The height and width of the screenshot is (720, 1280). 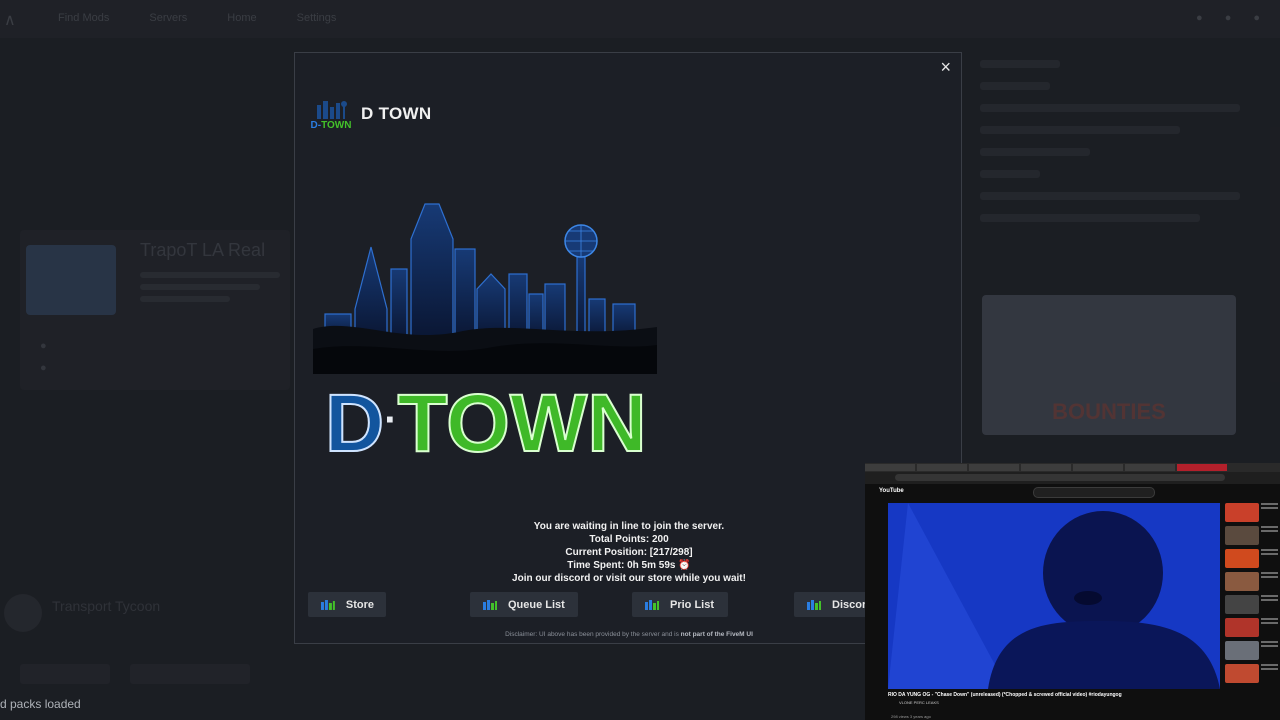 I want to click on video-player, so click(x=1054, y=596).